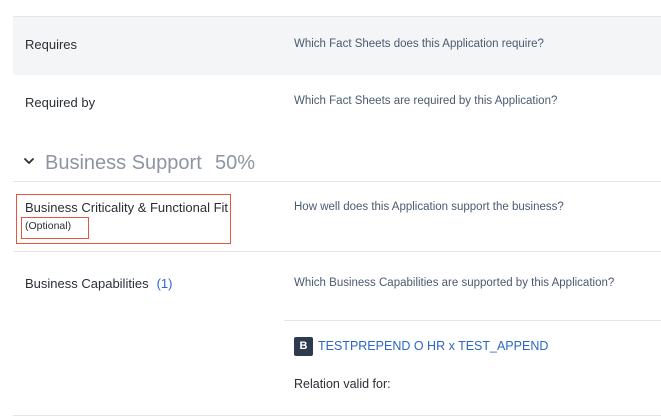 The height and width of the screenshot is (418, 661). I want to click on business-capabilities-label: Business Capabilities, so click(87, 283).